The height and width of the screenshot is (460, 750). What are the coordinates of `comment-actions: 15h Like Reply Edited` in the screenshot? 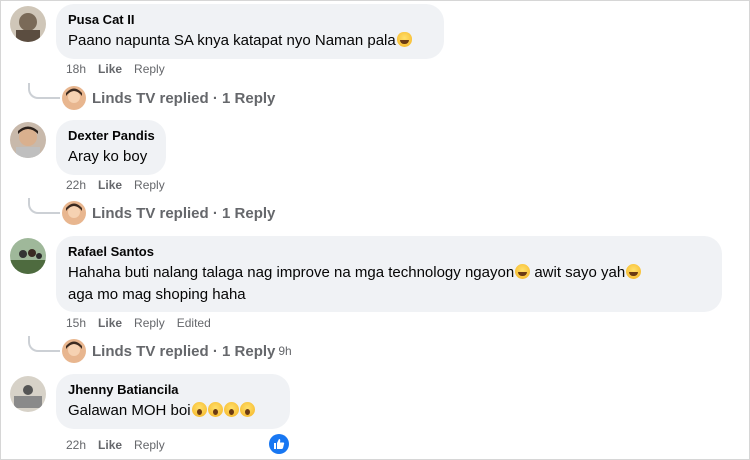 It's located at (144, 323).